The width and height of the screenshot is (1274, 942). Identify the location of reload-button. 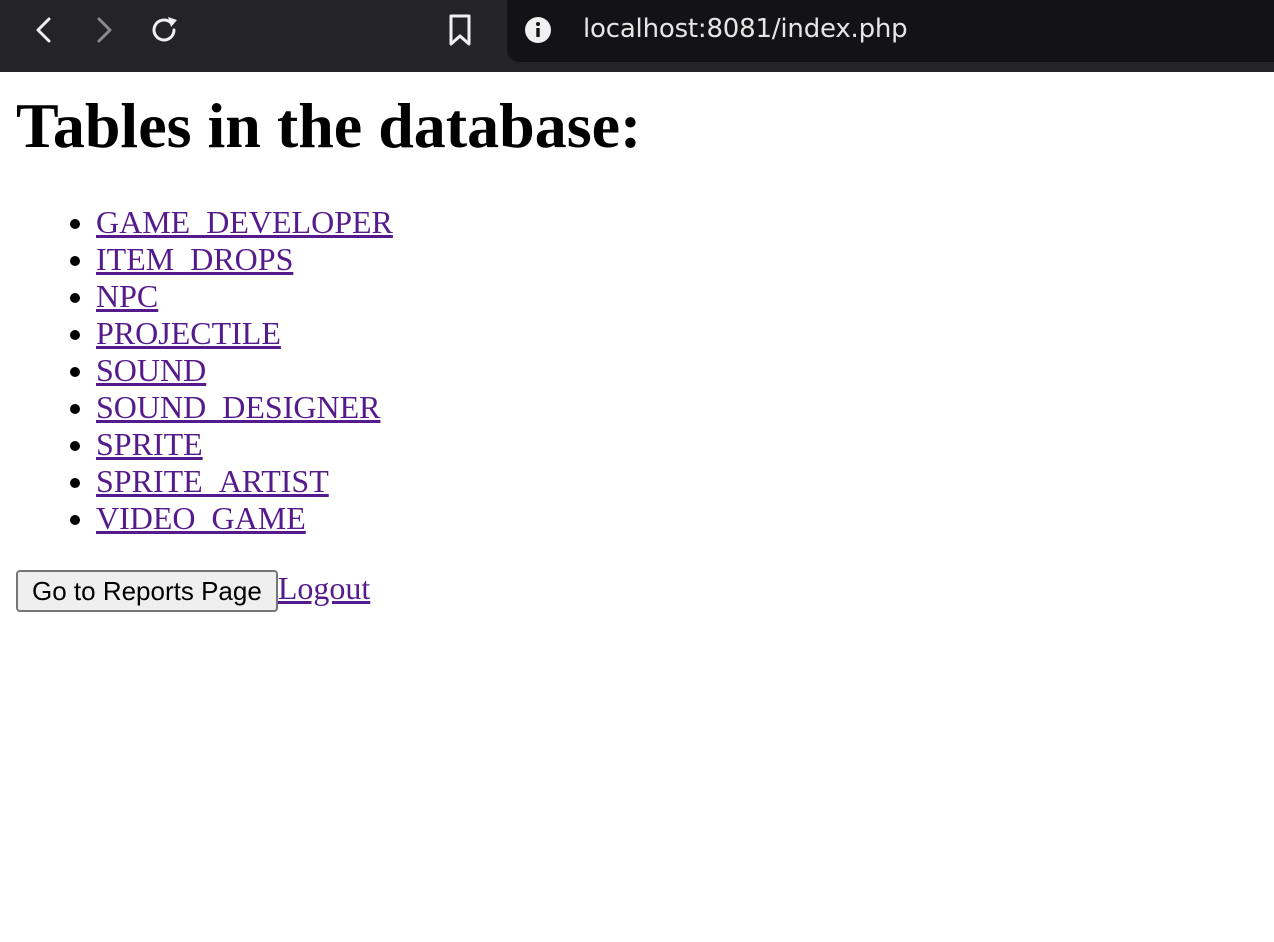
(164, 30).